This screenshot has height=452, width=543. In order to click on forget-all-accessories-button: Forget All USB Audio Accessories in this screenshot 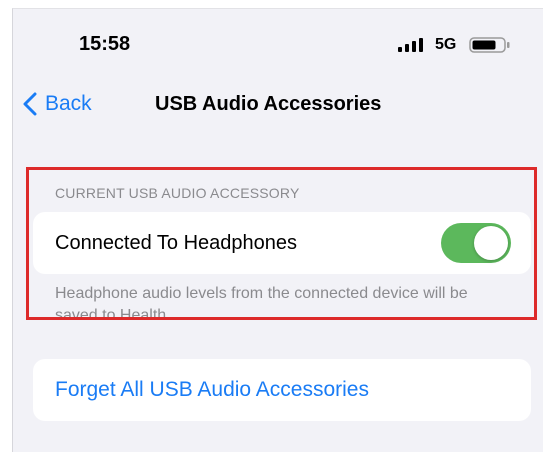, I will do `click(282, 390)`.